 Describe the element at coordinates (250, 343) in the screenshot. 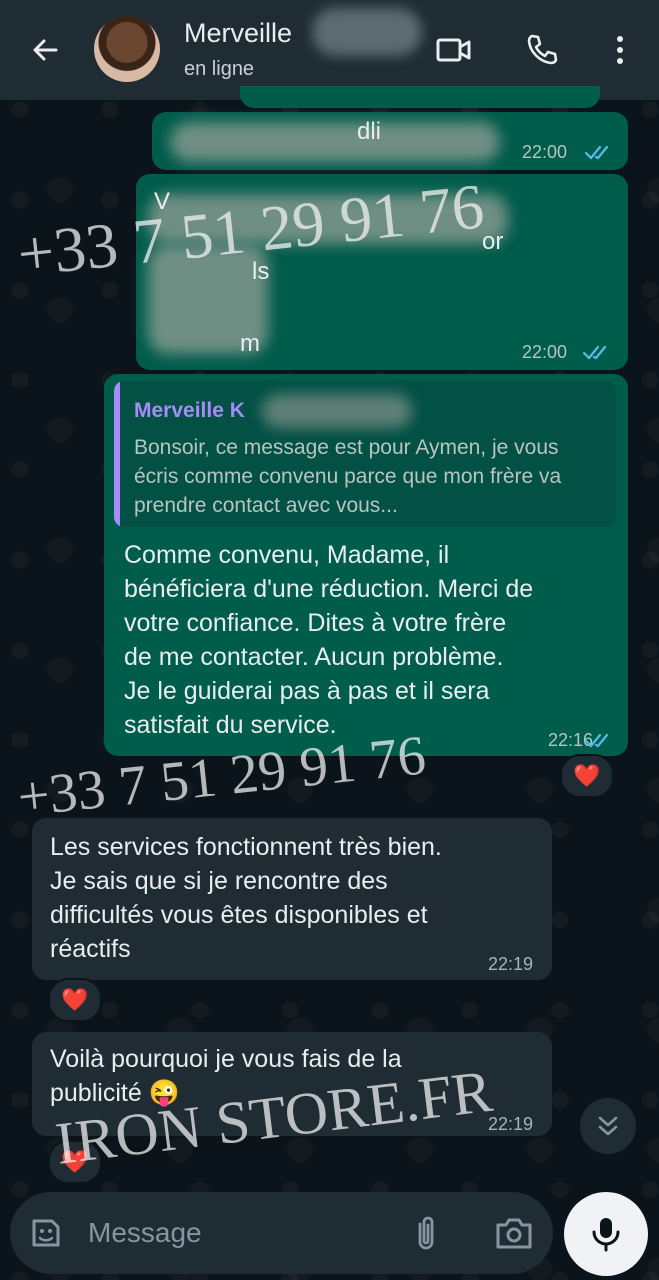

I see `message-fragment: m` at that location.